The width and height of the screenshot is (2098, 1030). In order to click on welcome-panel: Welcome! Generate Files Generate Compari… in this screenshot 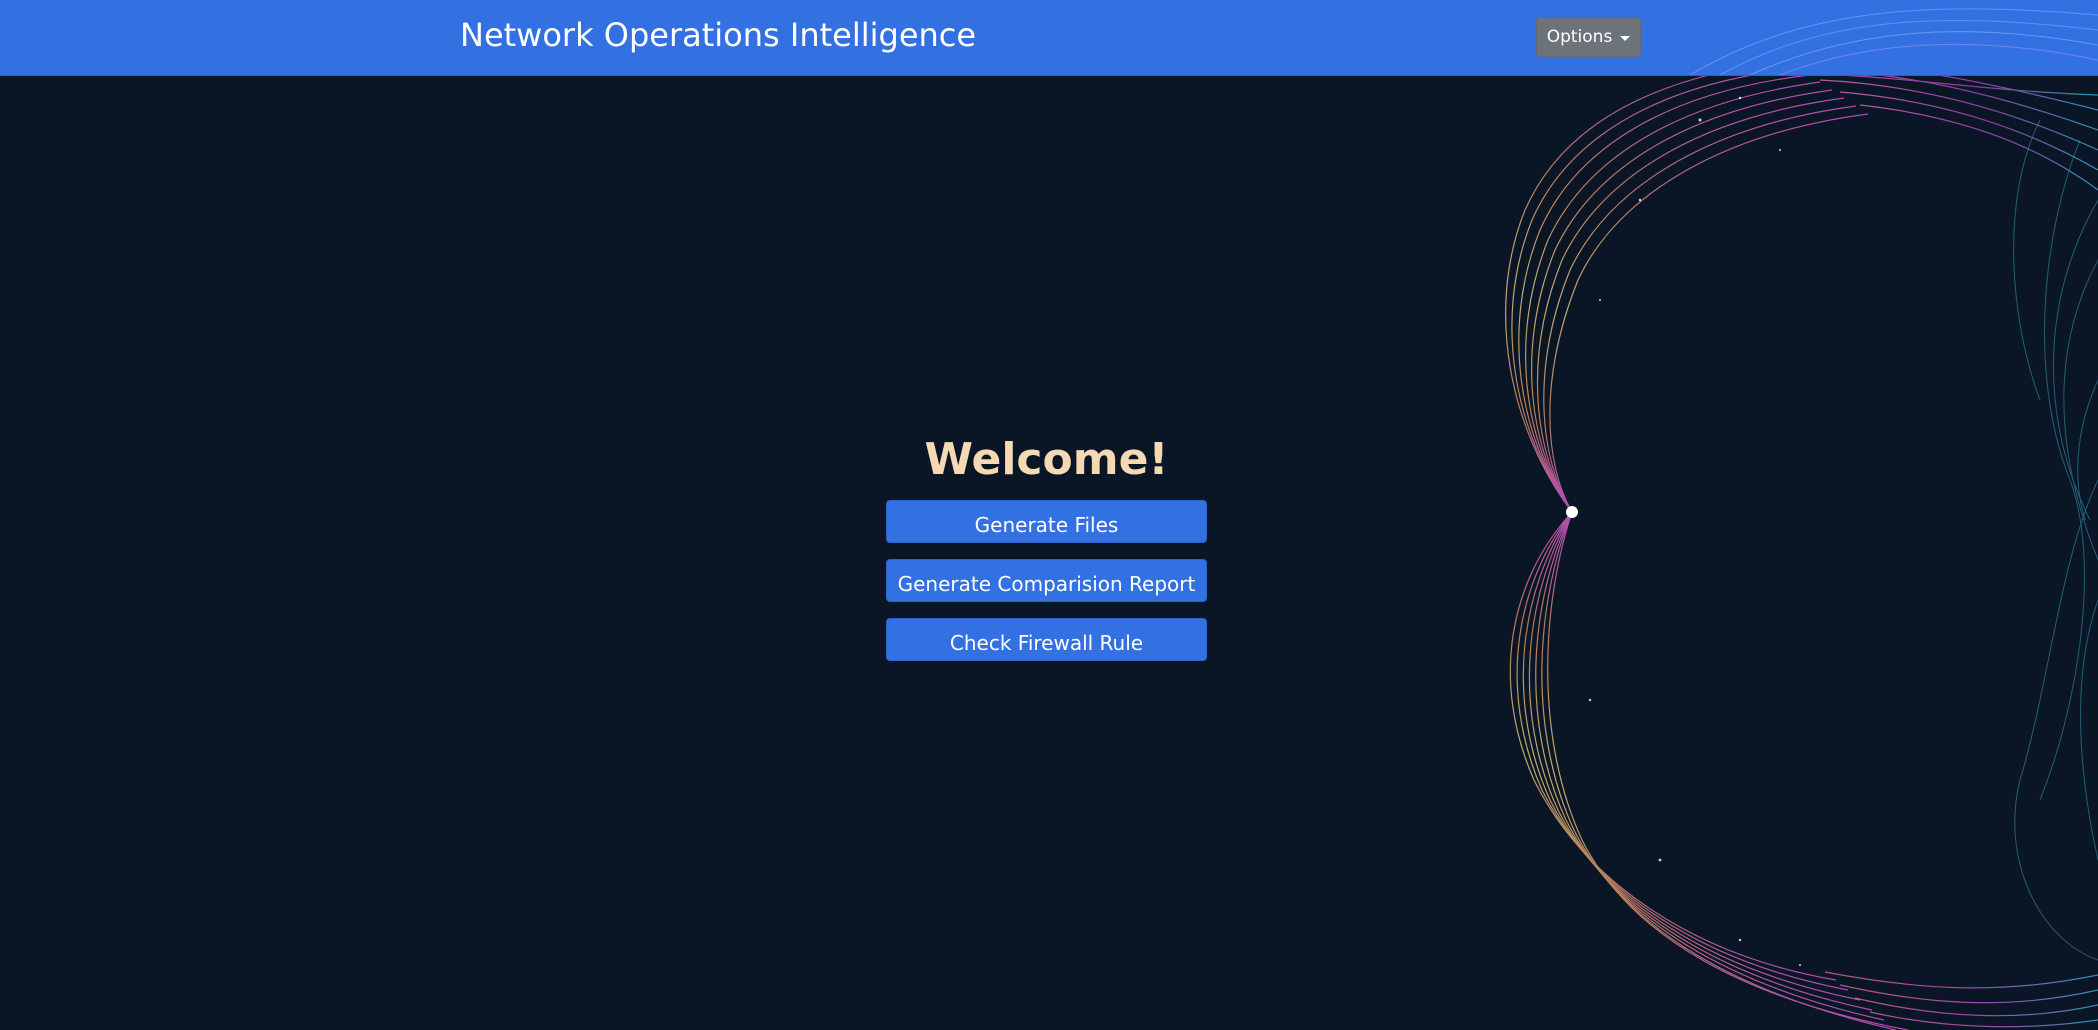, I will do `click(1046, 553)`.